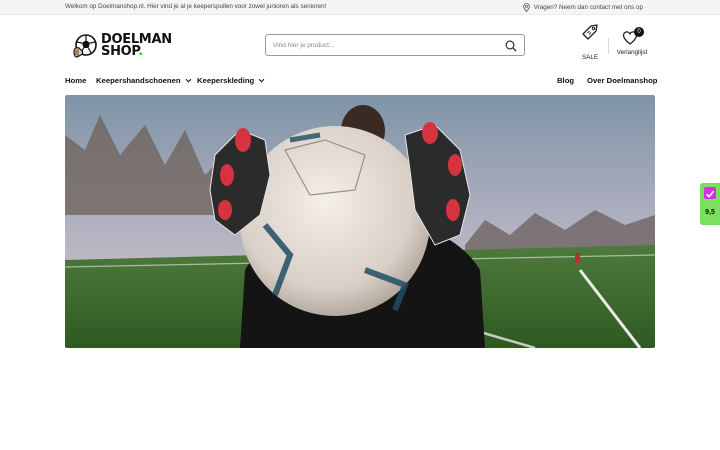 This screenshot has height=450, width=720. What do you see at coordinates (710, 204) in the screenshot?
I see `rating-widget: 9,5` at bounding box center [710, 204].